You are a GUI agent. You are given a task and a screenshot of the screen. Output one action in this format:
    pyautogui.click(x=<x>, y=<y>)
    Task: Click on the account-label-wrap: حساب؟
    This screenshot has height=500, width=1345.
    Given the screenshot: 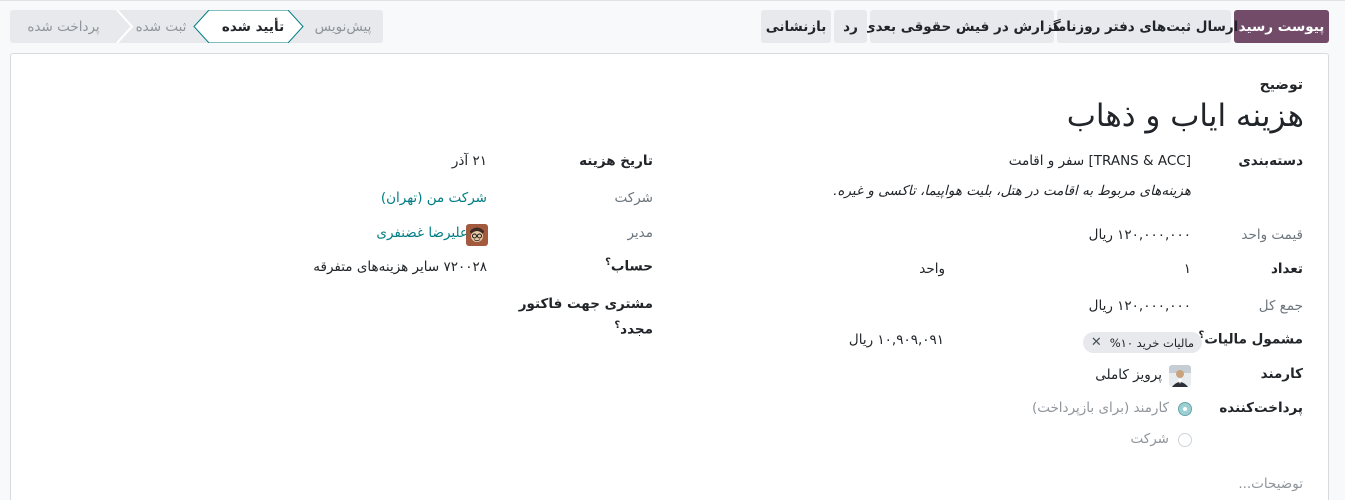 What is the action you would take?
    pyautogui.click(x=629, y=266)
    